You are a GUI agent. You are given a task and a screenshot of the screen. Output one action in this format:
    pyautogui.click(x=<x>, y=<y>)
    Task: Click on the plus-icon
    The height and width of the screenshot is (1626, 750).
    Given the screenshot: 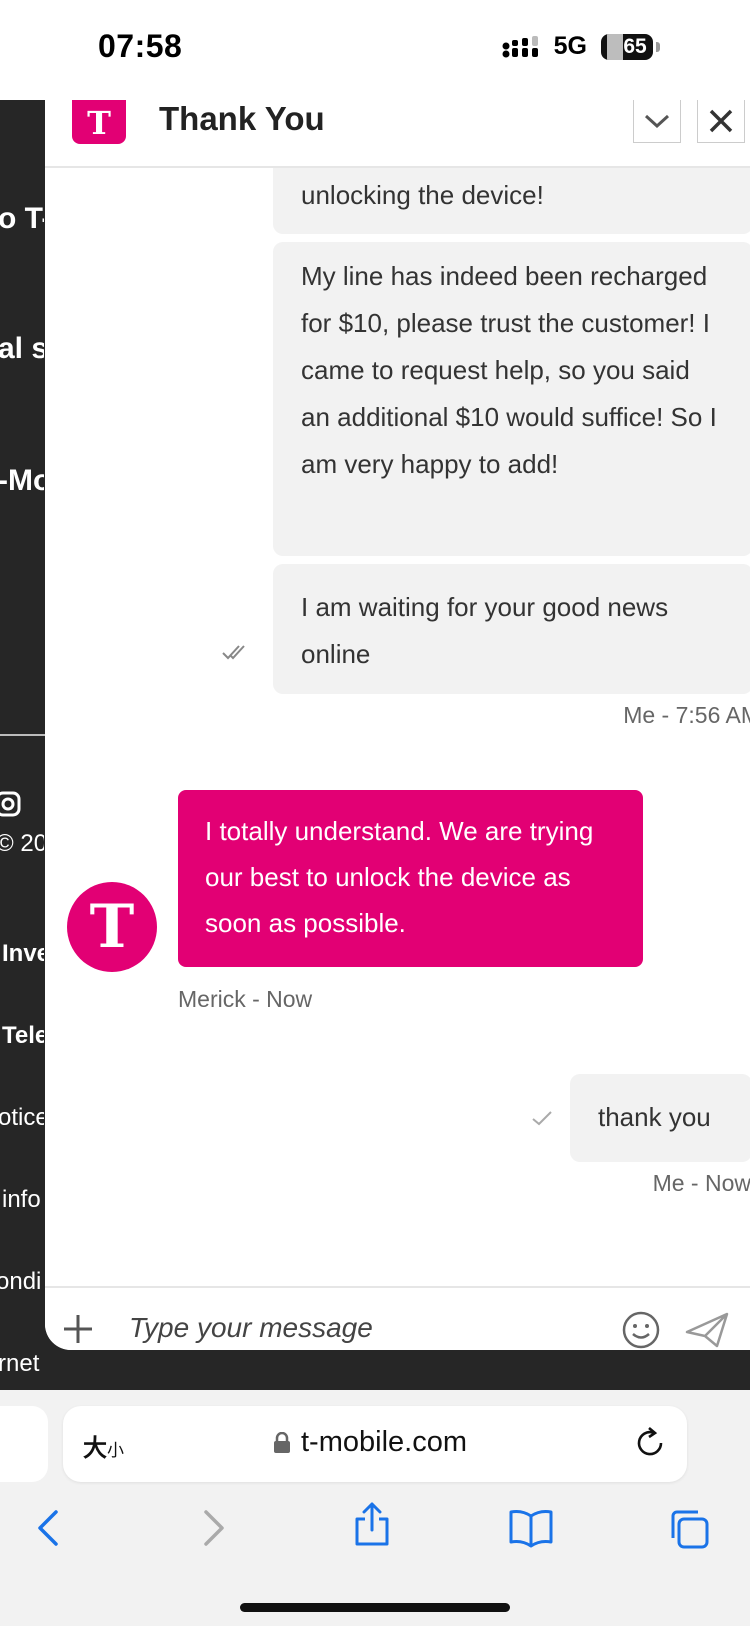 What is the action you would take?
    pyautogui.click(x=78, y=1329)
    